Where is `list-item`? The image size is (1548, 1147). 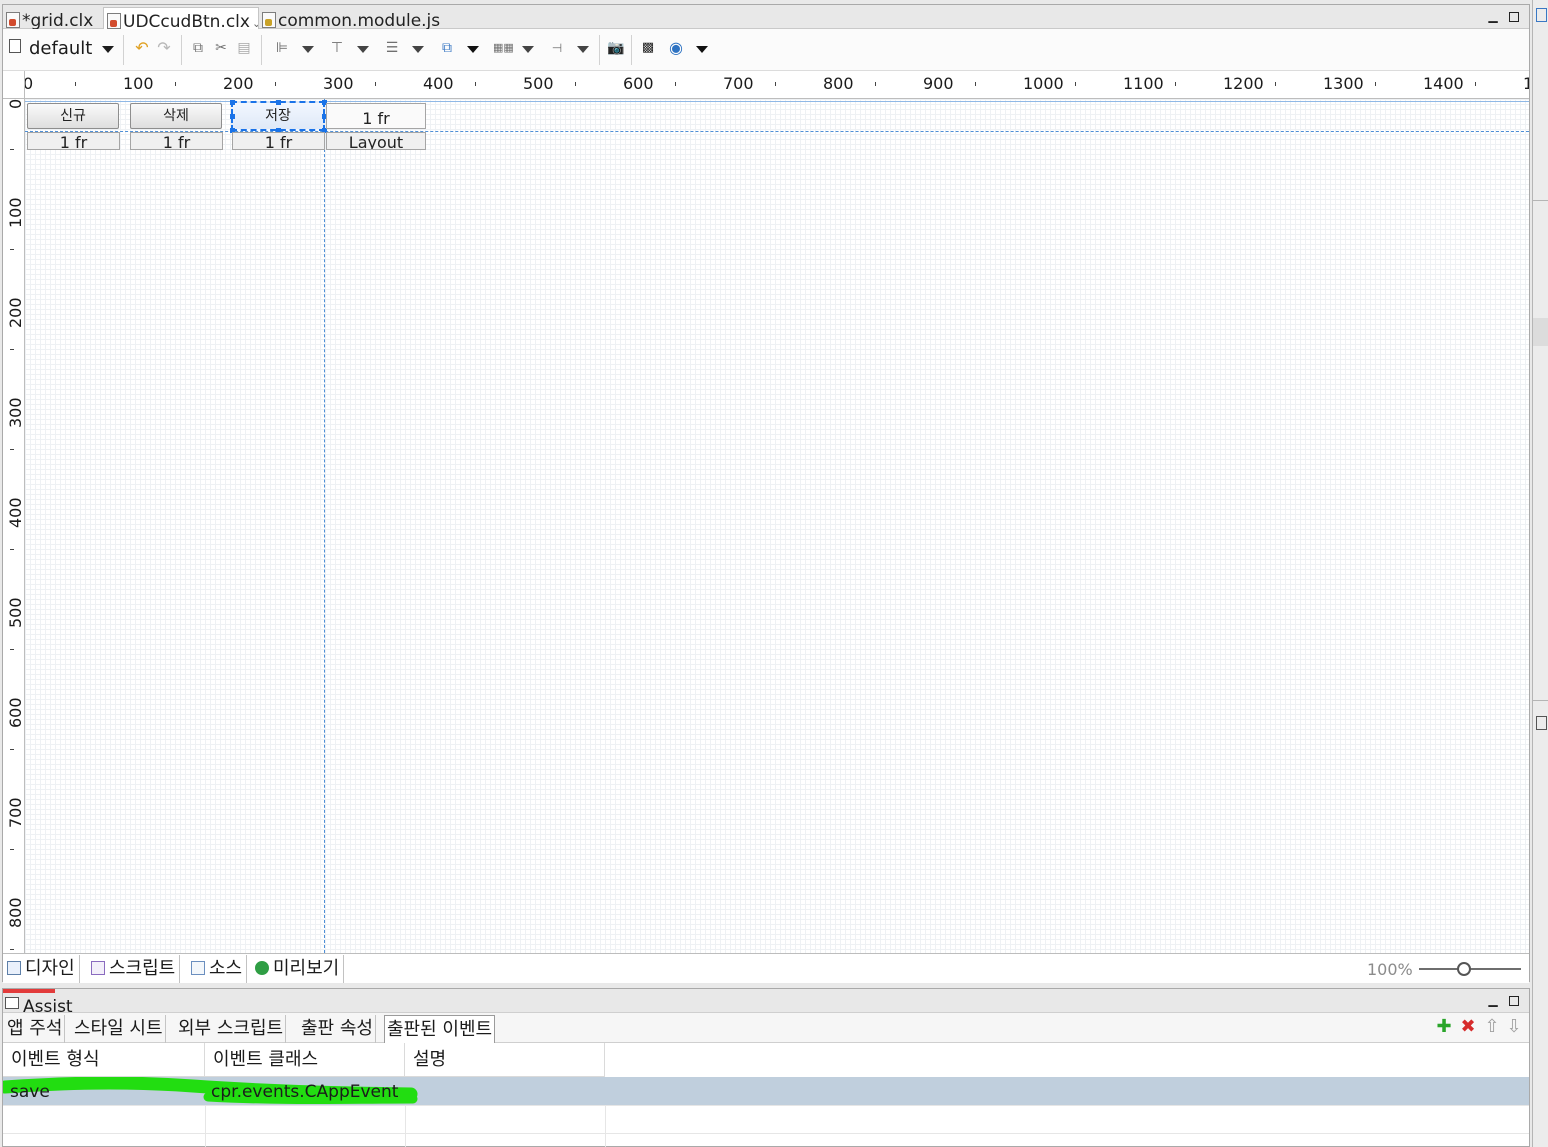
list-item is located at coordinates (1540, 332).